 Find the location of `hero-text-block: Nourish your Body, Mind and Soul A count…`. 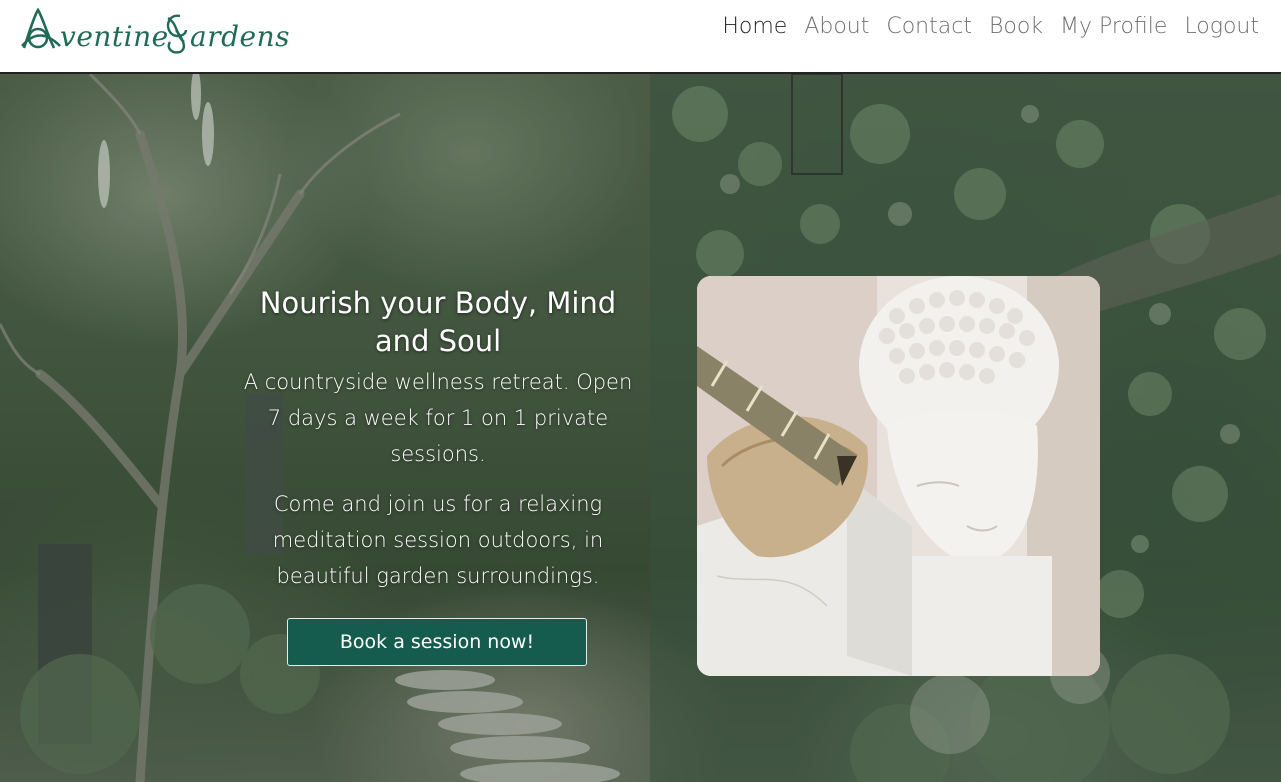

hero-text-block: Nourish your Body, Mind and Soul A count… is located at coordinates (438, 446).